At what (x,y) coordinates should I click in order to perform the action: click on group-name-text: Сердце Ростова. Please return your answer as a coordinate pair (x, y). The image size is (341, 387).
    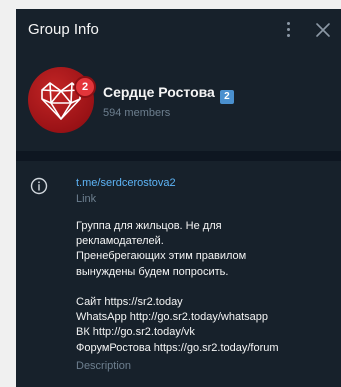
    Looking at the image, I should click on (159, 92).